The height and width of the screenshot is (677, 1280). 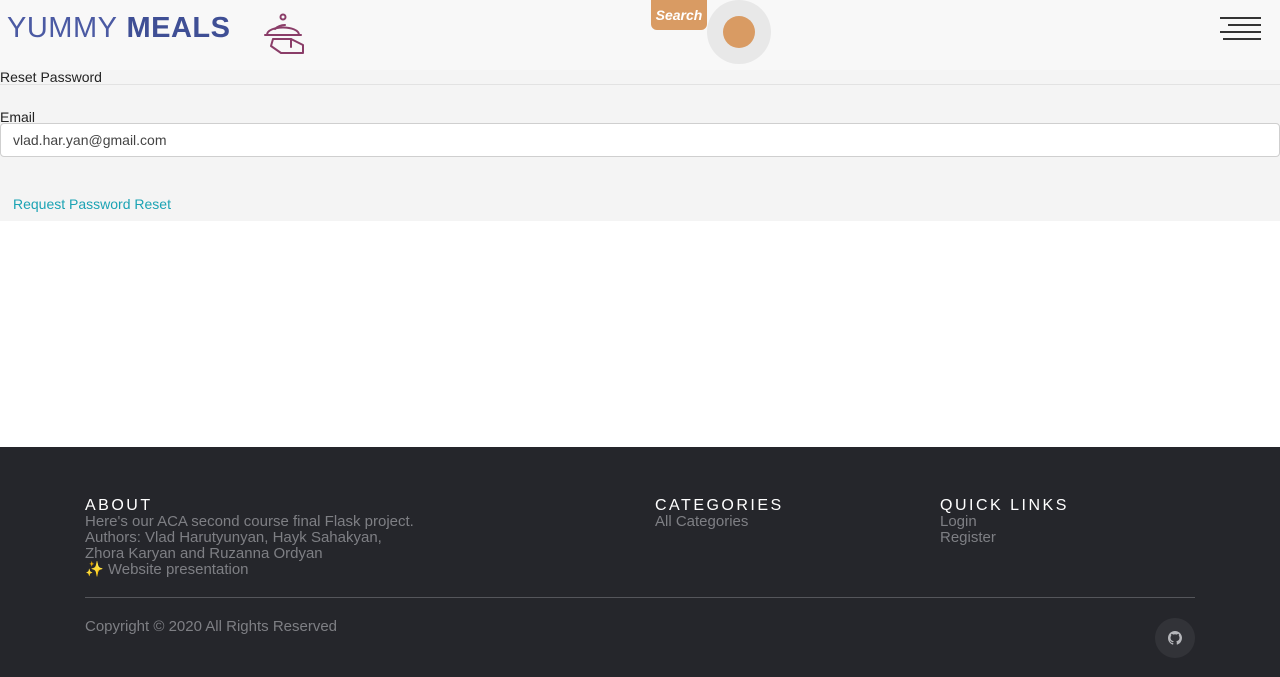 I want to click on footer-link-all-categories: All Categories, so click(x=719, y=522).